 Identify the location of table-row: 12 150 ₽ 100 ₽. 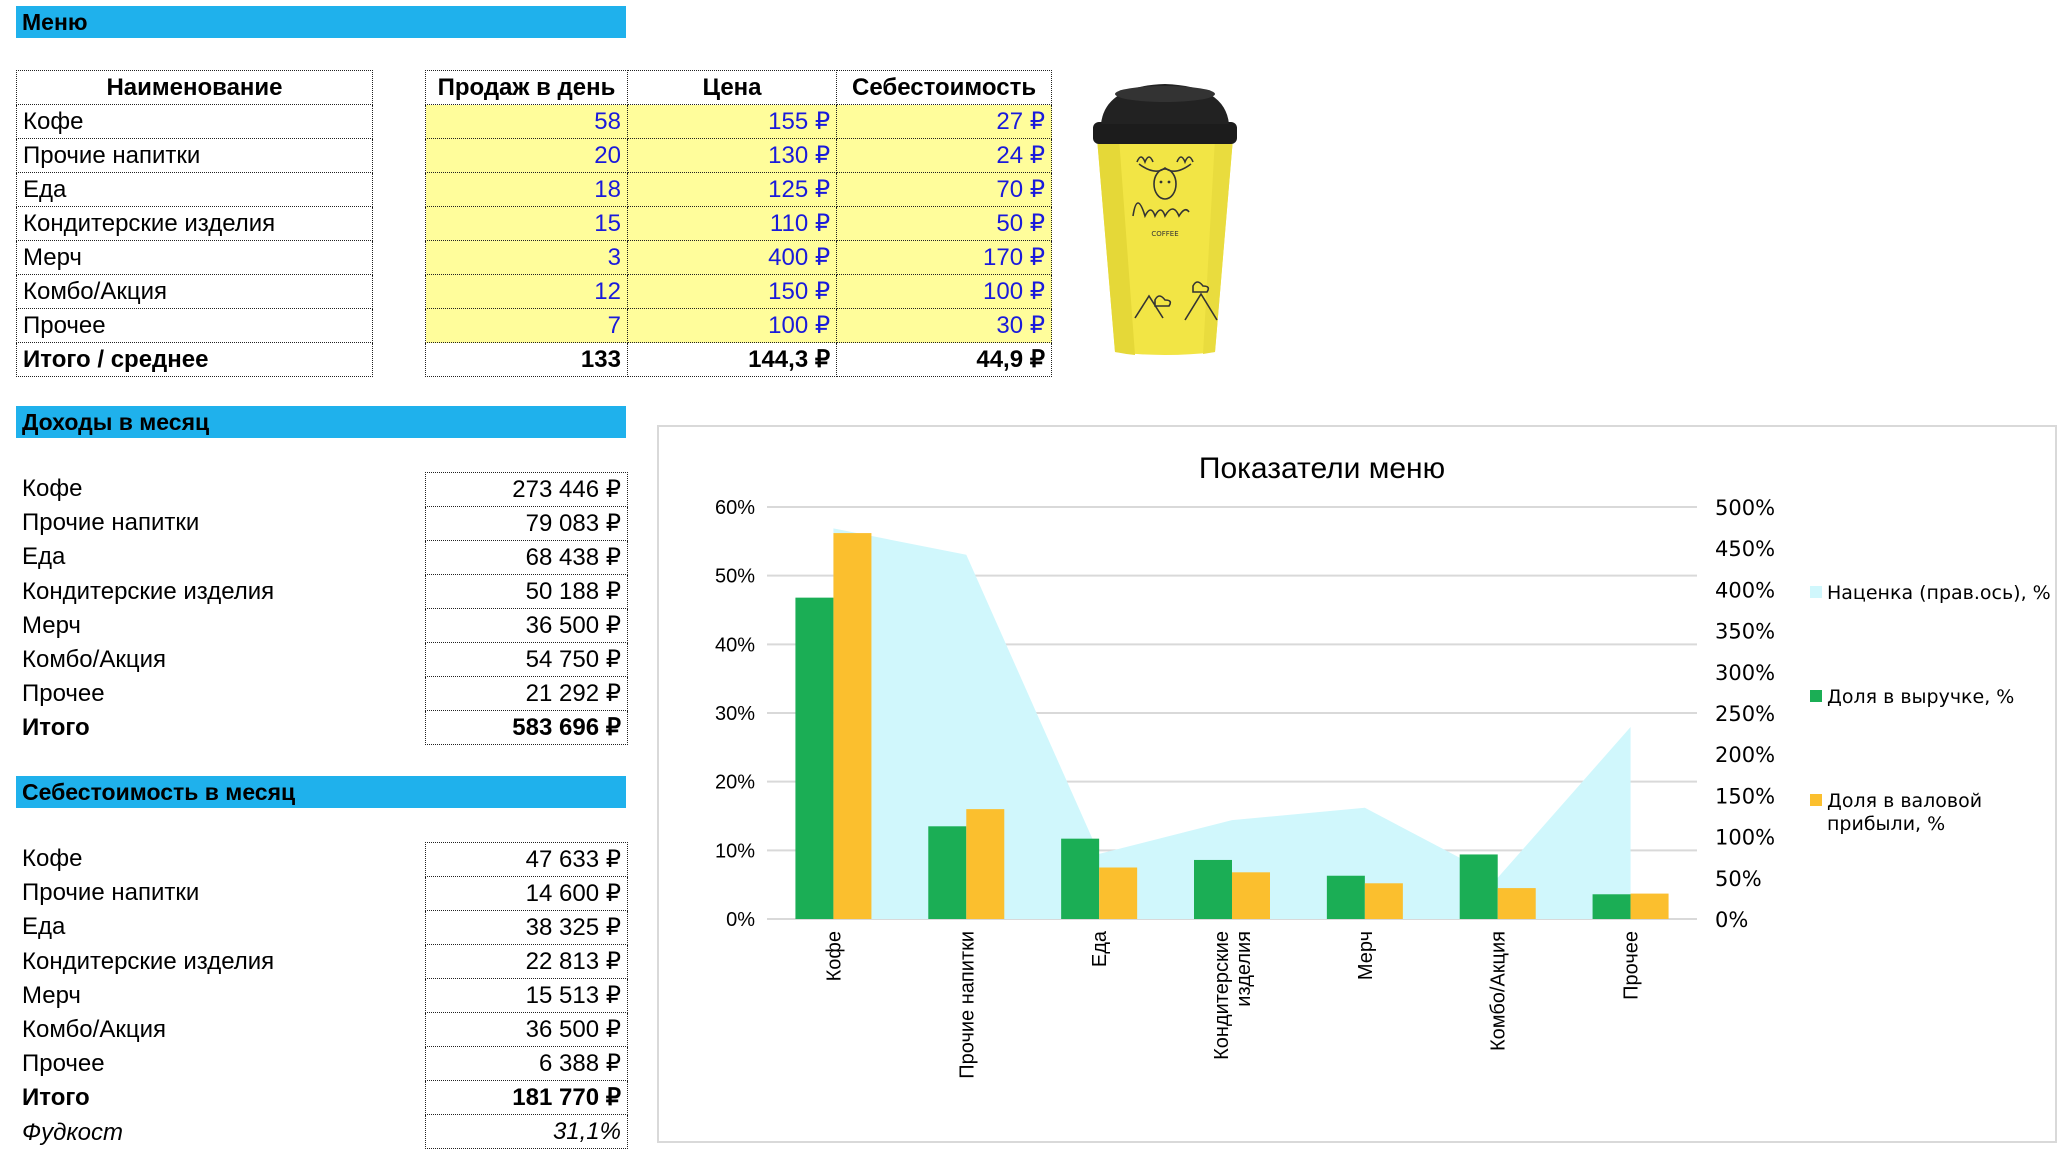
(738, 291).